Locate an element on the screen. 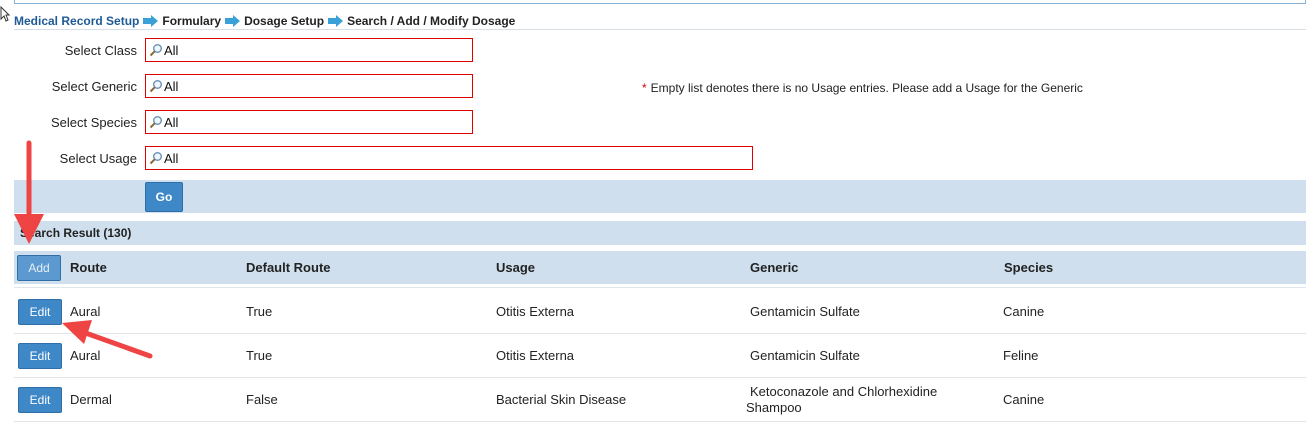 This screenshot has width=1306, height=430. select-usage-field: All is located at coordinates (449, 158).